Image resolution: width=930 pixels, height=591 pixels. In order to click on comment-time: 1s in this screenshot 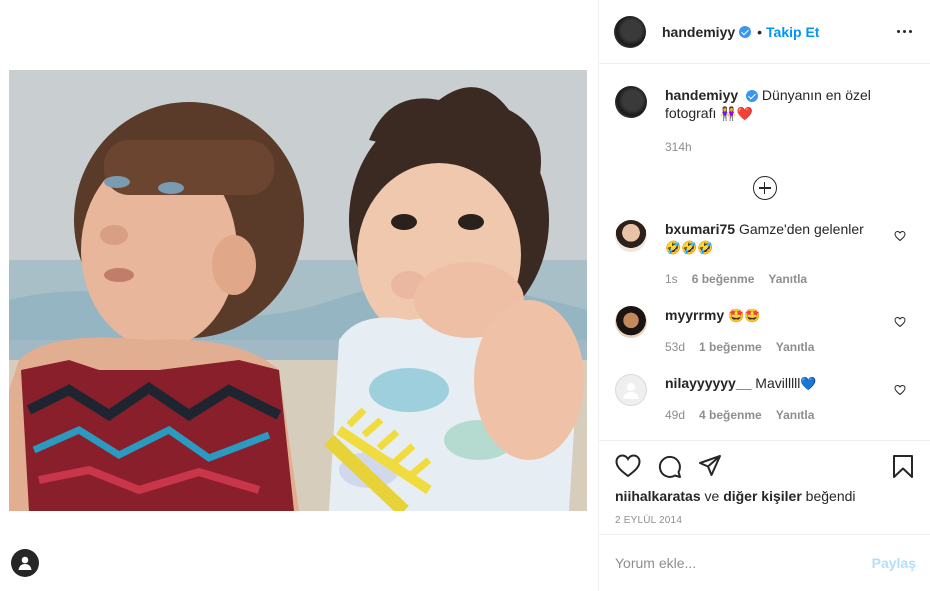, I will do `click(671, 279)`.